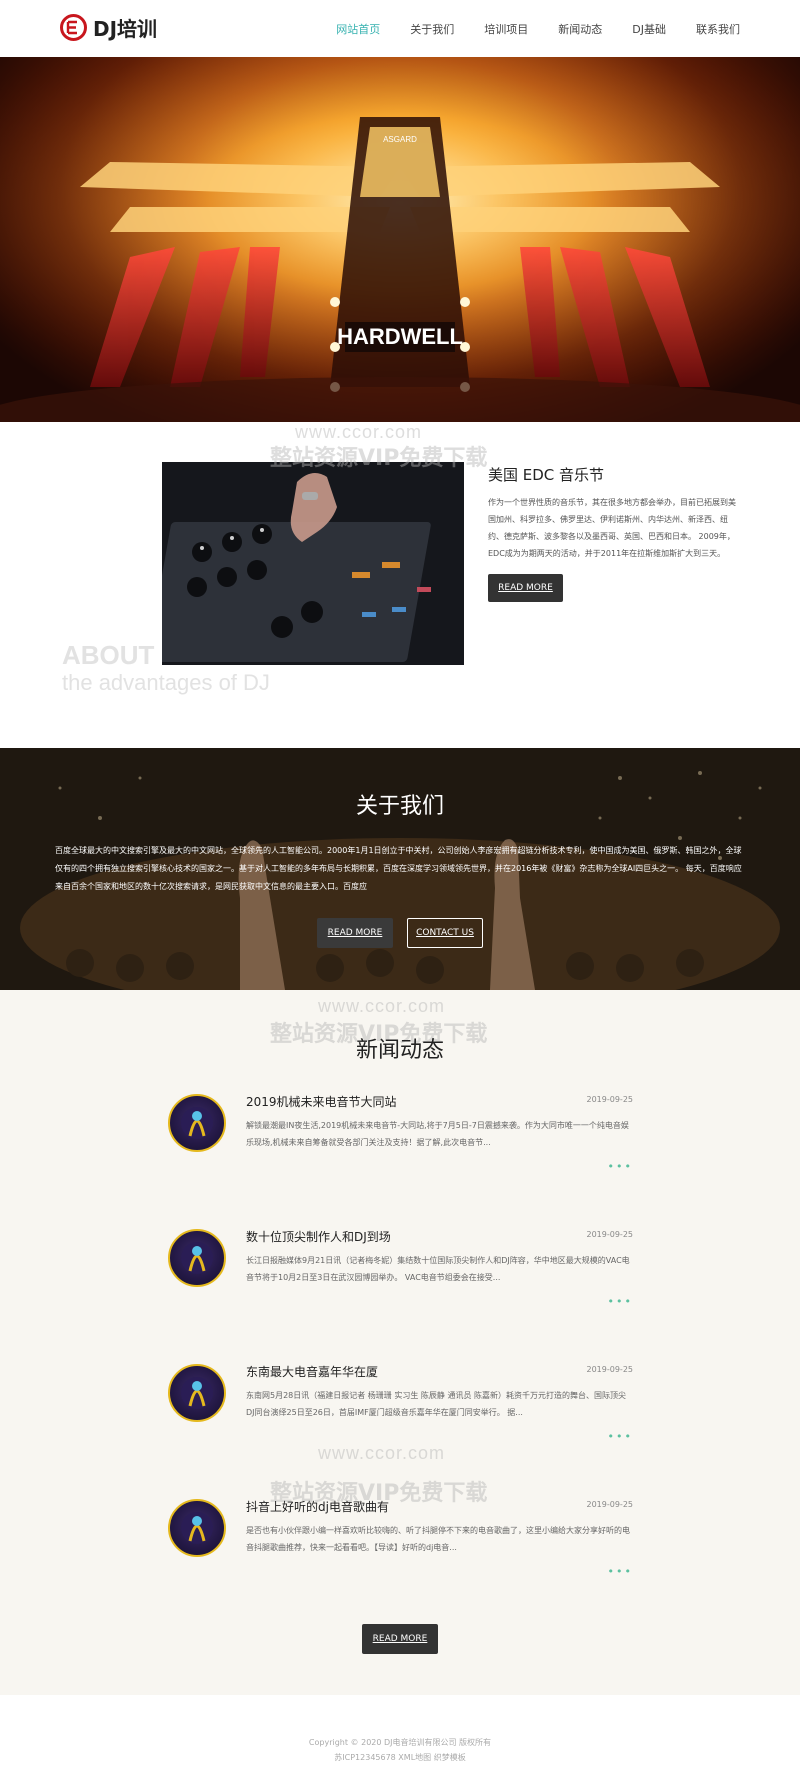 The image size is (800, 1782). What do you see at coordinates (546, 475) in the screenshot?
I see `about-title: 美国 EDC 音乐节` at bounding box center [546, 475].